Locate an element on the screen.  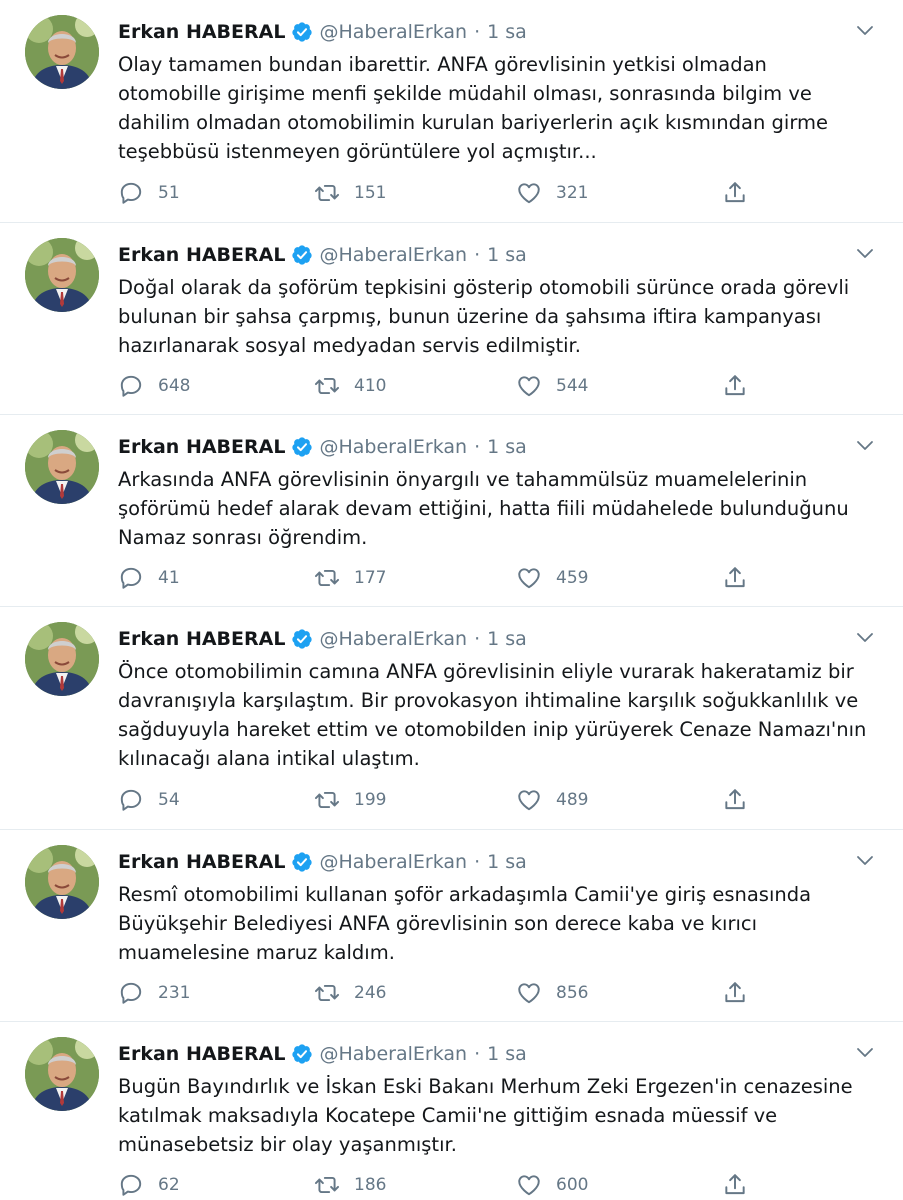
retweet-button: 151 is located at coordinates (350, 193).